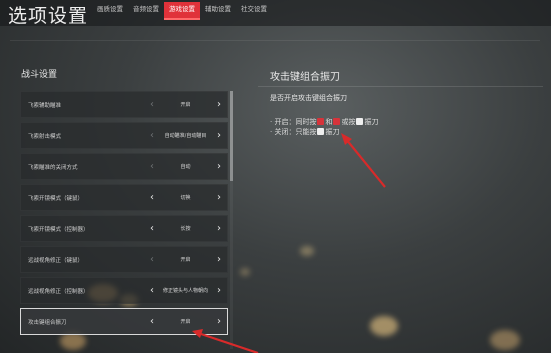 Image resolution: width=551 pixels, height=353 pixels. I want to click on option-on-mid2: 或按, so click(348, 122).